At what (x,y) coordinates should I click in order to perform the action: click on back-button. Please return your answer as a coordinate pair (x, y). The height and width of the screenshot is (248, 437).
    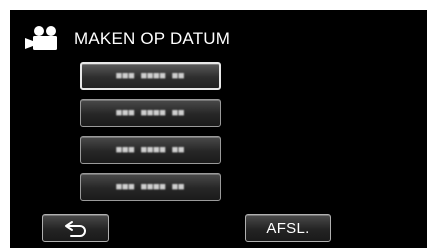
    Looking at the image, I should click on (75, 228).